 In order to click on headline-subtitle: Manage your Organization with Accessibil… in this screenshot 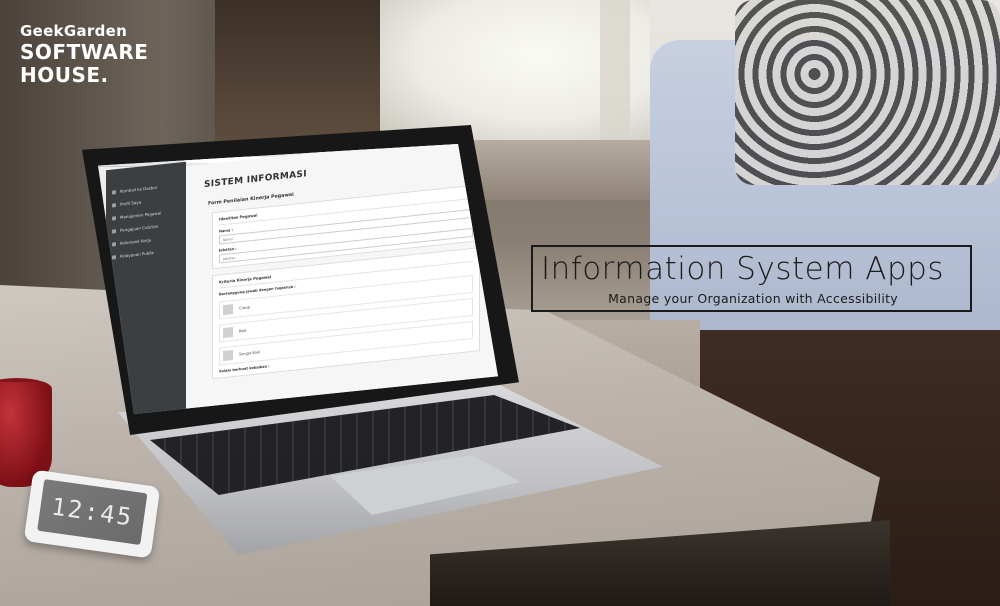, I will do `click(753, 298)`.